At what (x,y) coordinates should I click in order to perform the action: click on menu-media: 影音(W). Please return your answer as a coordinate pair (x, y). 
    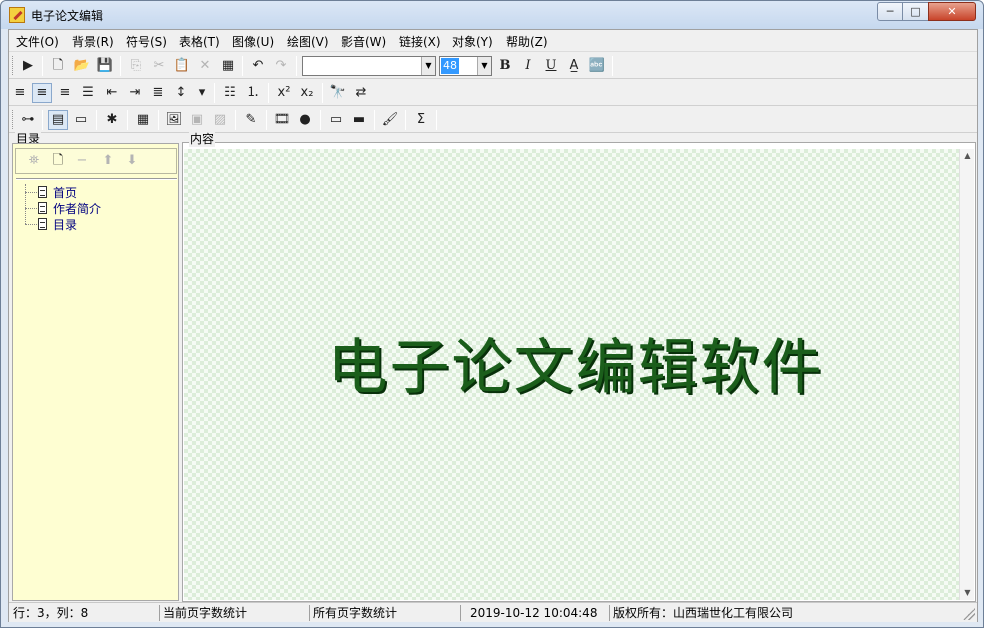
    Looking at the image, I should click on (363, 41).